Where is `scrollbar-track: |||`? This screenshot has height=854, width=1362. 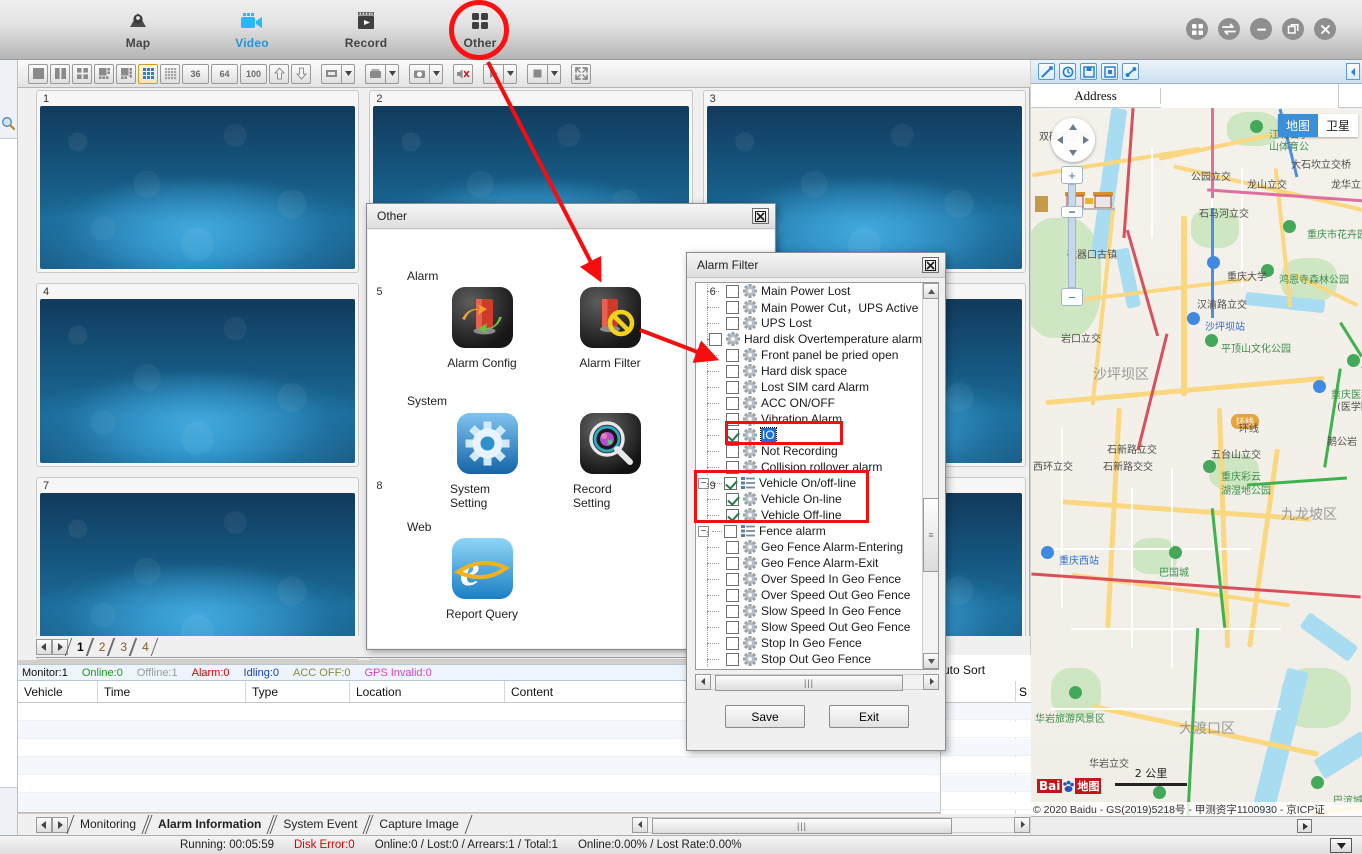 scrollbar-track: ||| is located at coordinates (817, 682).